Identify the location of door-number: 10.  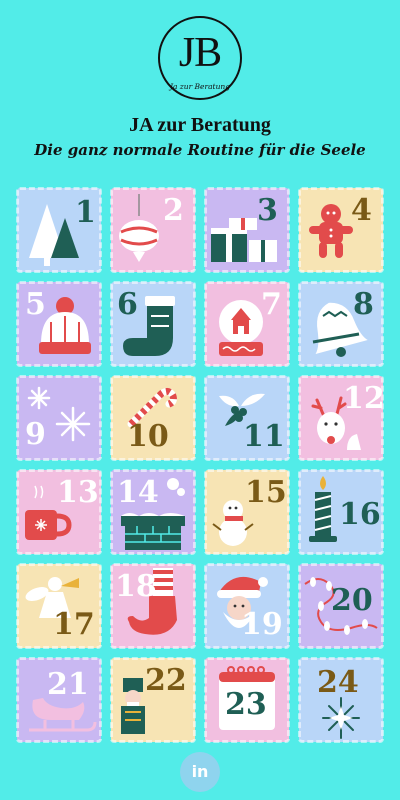
(148, 436).